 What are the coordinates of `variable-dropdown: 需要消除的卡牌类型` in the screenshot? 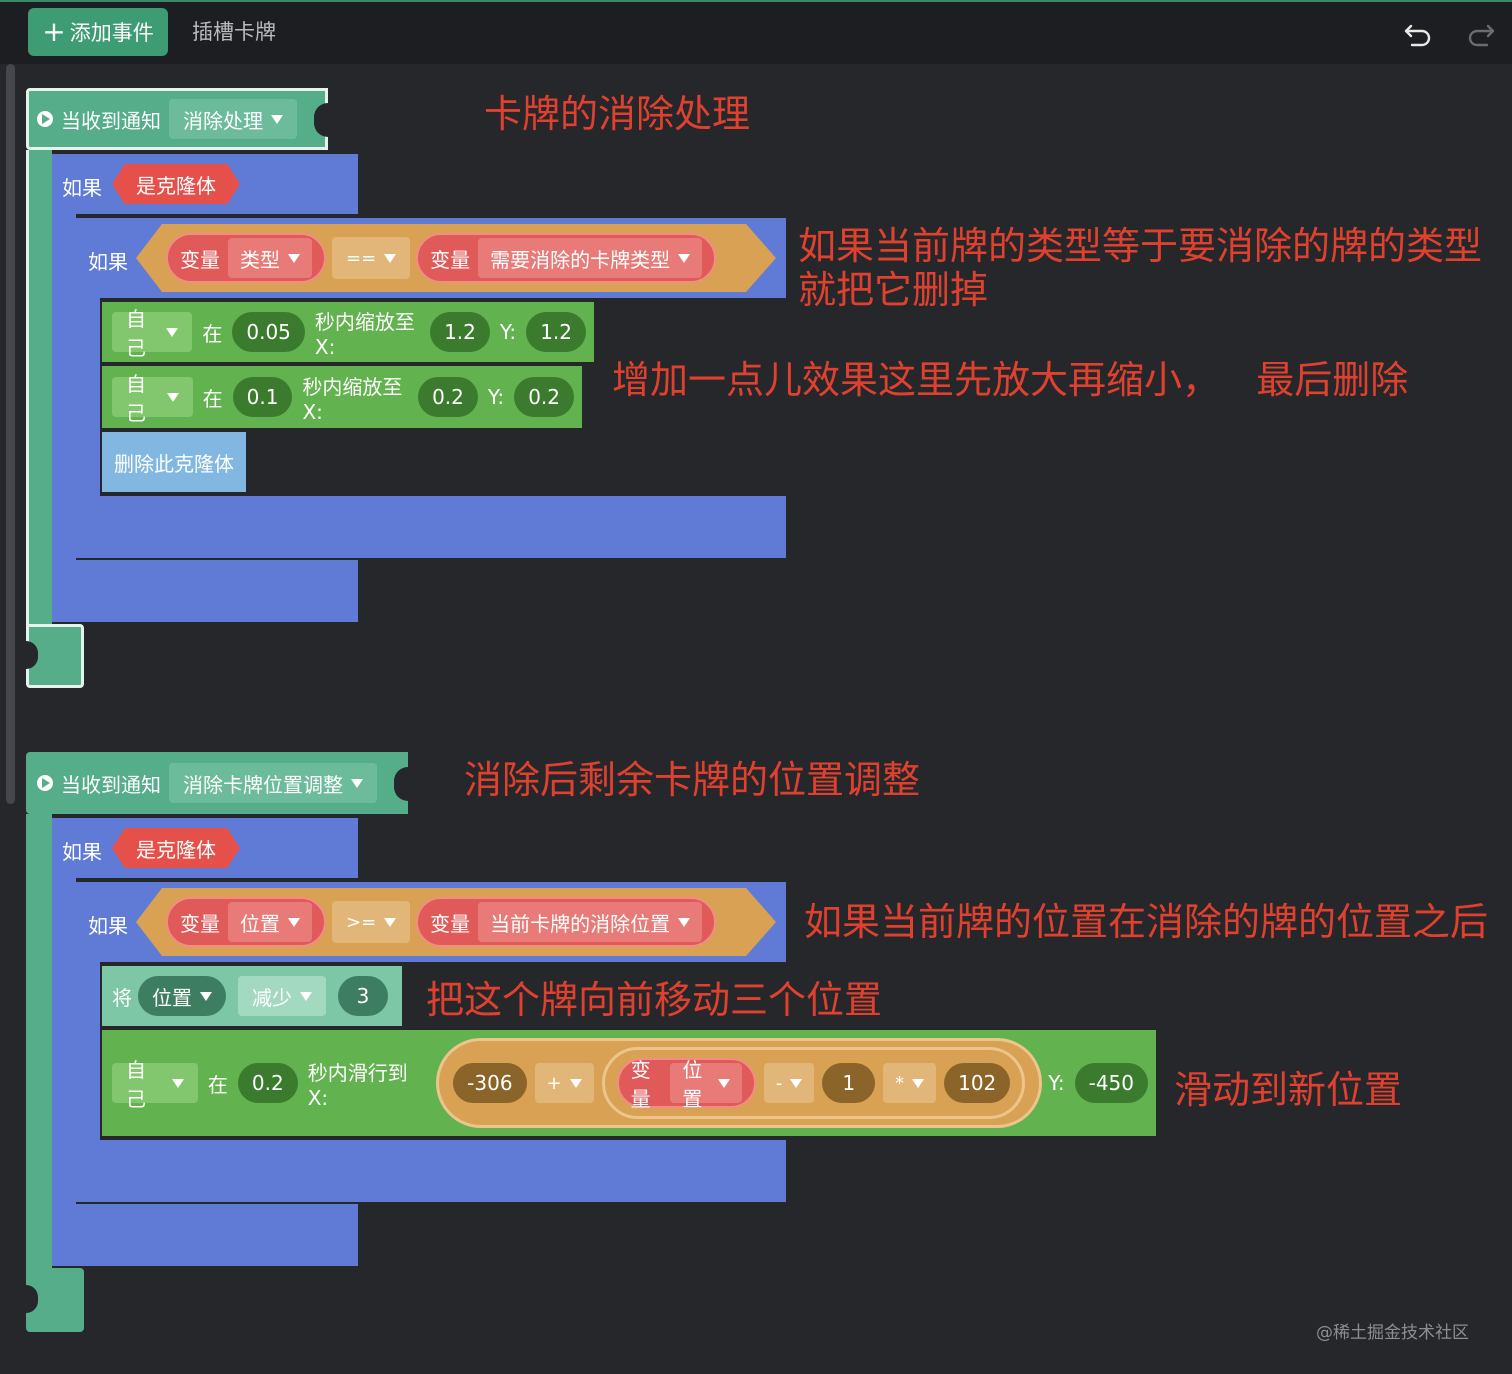 It's located at (590, 258).